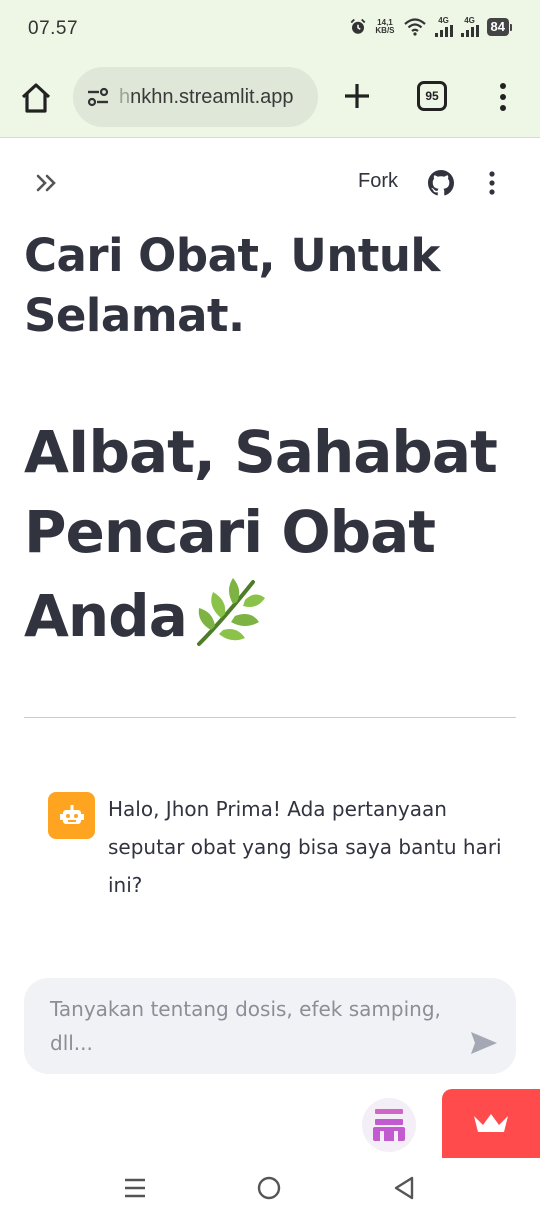 Image resolution: width=540 pixels, height=1218 pixels. Describe the element at coordinates (378, 181) in the screenshot. I see `fork-button: Fork` at that location.